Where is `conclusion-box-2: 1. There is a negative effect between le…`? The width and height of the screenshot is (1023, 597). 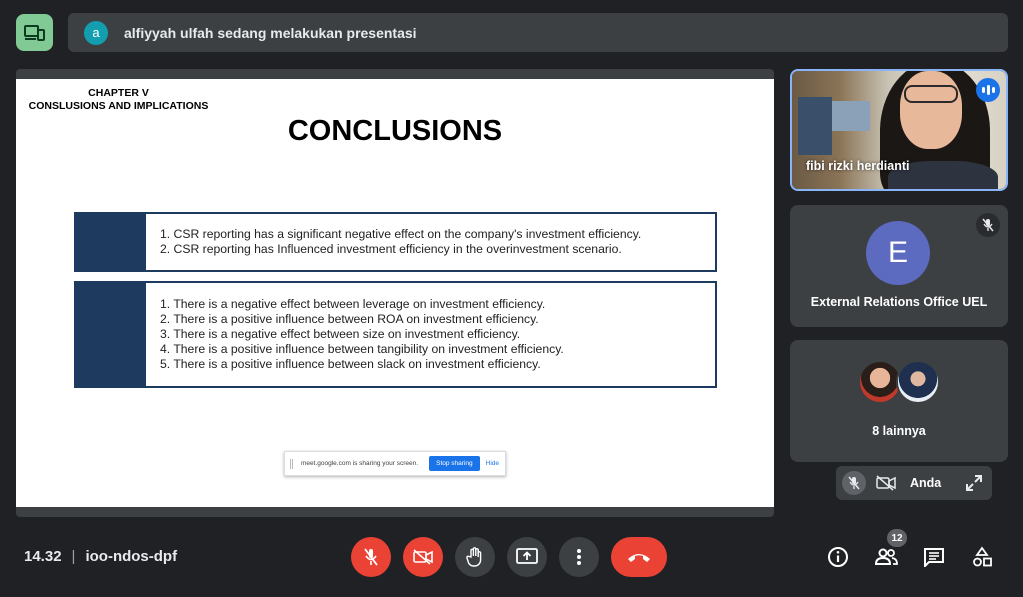
conclusion-box-2: 1. There is a negative effect between le… is located at coordinates (395, 334).